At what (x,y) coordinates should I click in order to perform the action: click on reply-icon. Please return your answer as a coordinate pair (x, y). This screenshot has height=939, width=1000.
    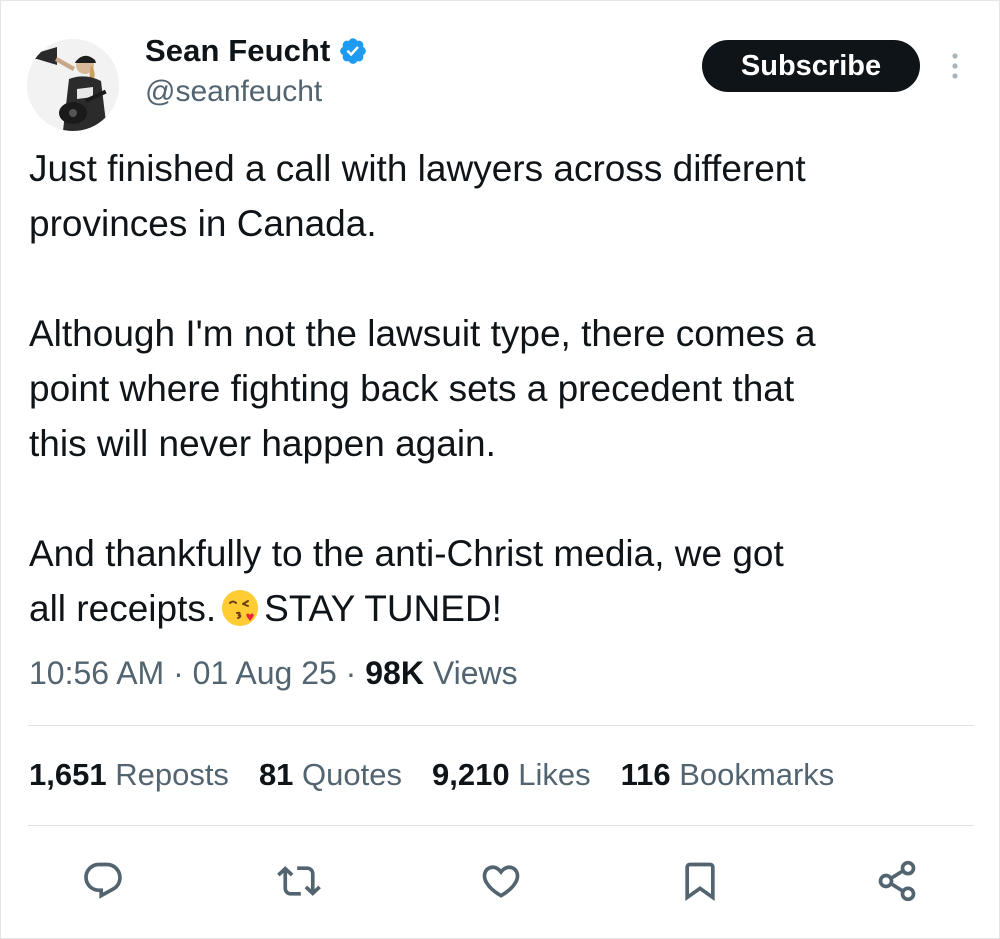
    Looking at the image, I should click on (103, 880).